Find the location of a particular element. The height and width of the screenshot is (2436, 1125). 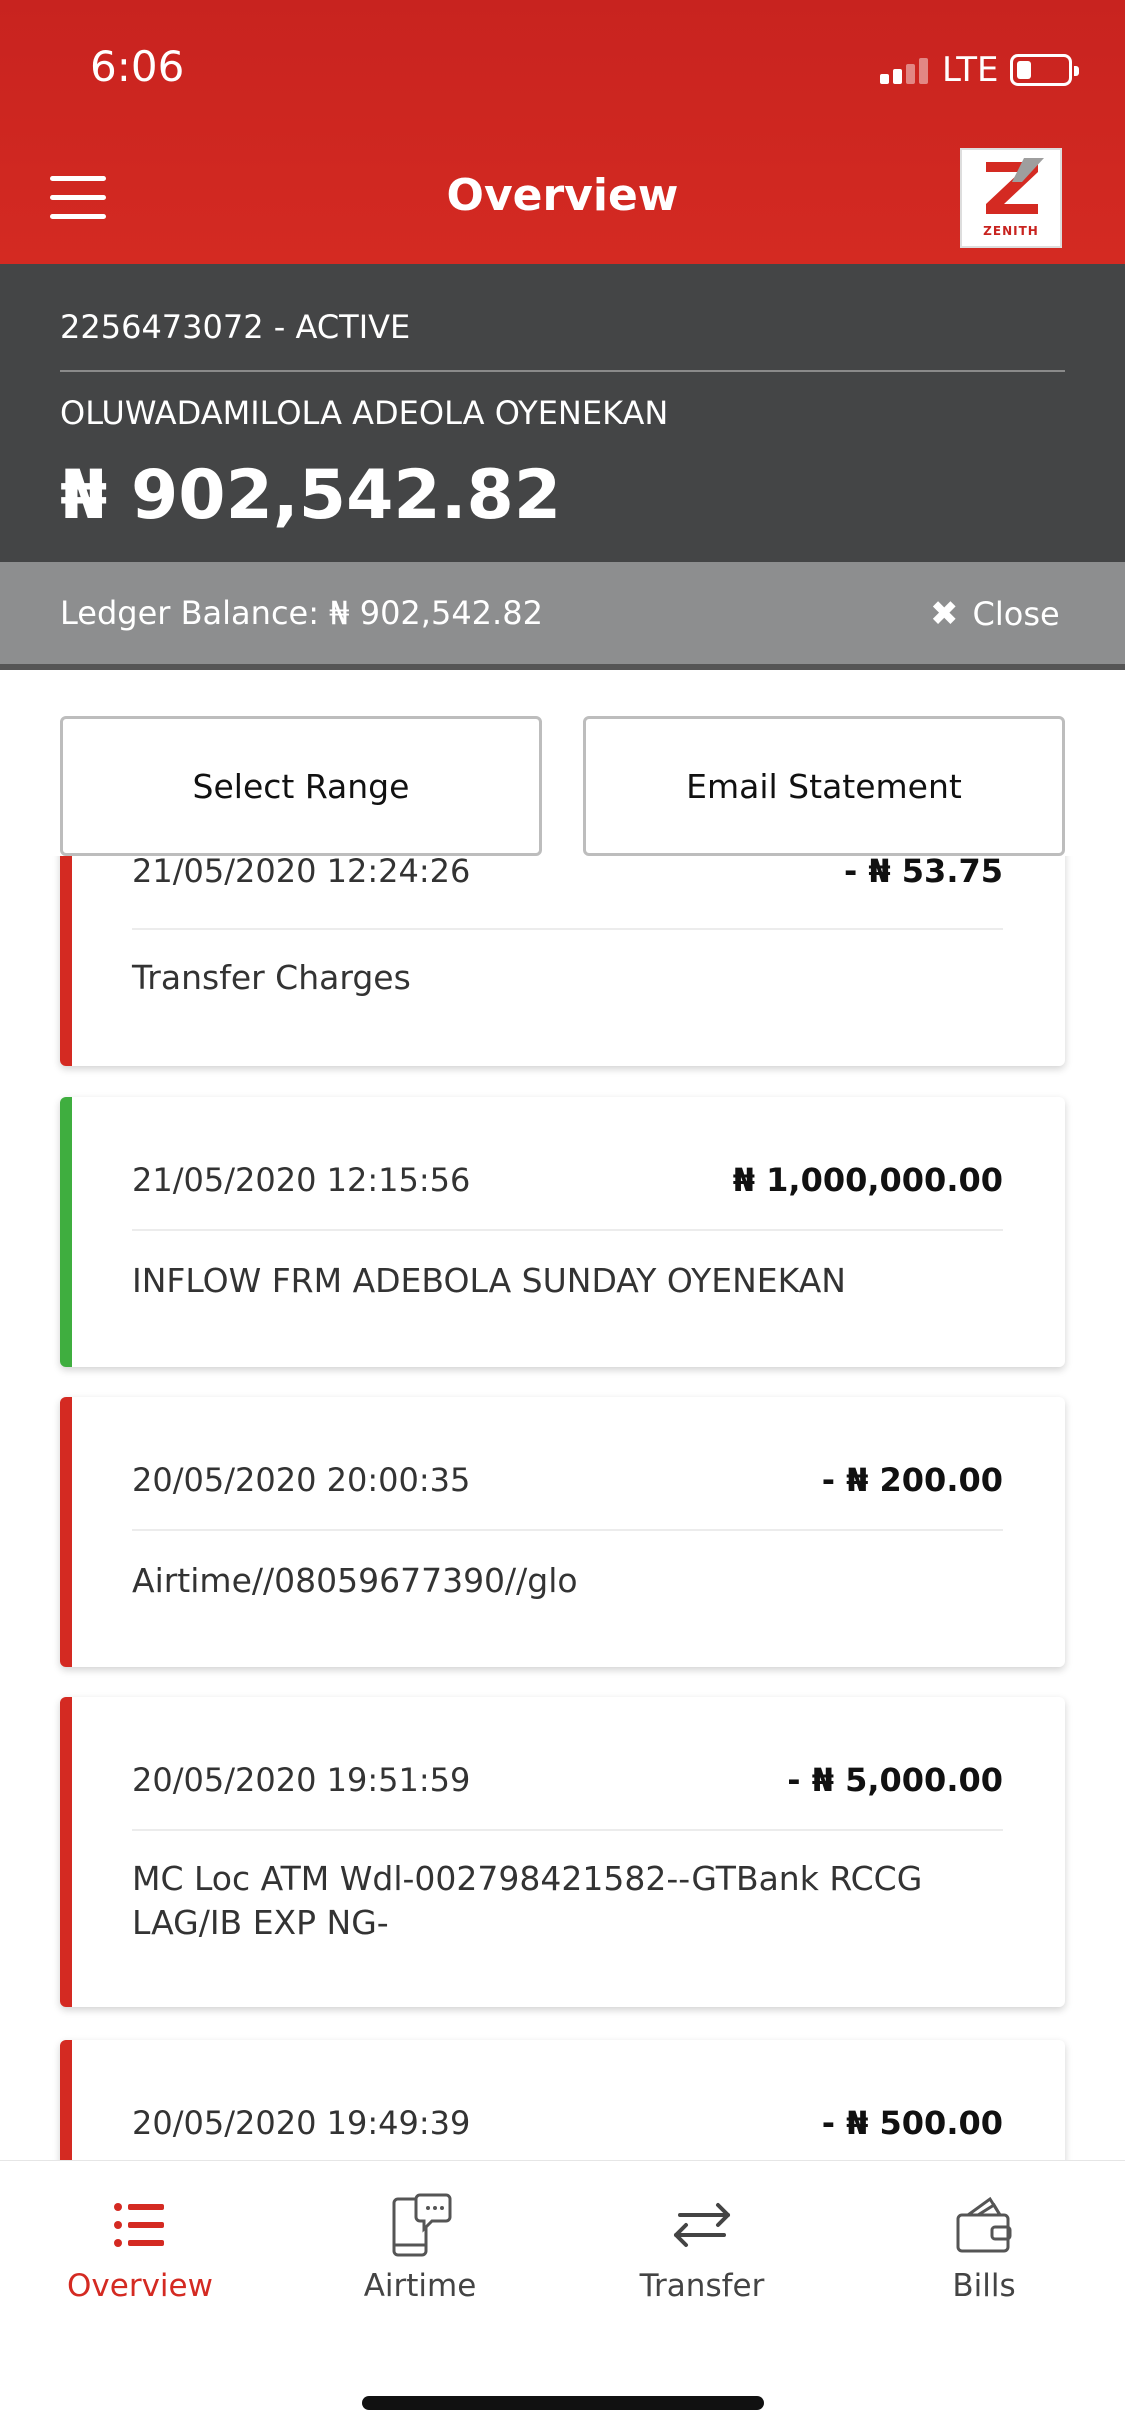

transaction-amount: - ₦ 53.75 is located at coordinates (923, 873).